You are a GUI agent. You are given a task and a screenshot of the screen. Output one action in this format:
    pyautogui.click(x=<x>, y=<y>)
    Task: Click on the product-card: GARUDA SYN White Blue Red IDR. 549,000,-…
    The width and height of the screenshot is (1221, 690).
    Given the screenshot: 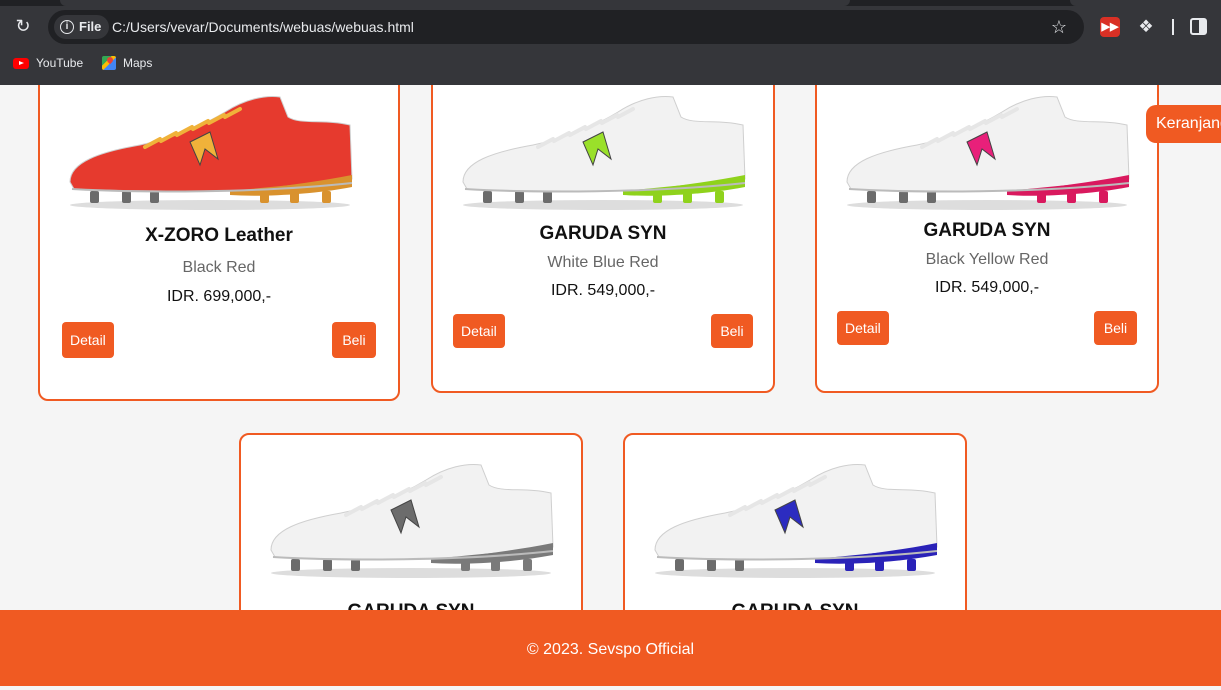 What is the action you would take?
    pyautogui.click(x=603, y=239)
    